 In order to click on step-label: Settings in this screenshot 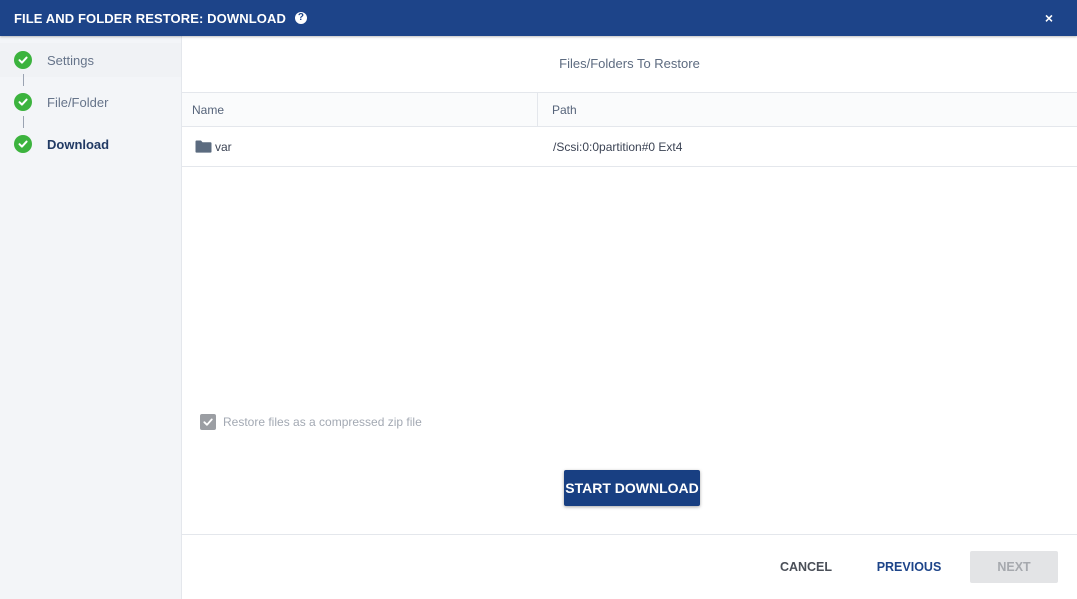, I will do `click(70, 60)`.